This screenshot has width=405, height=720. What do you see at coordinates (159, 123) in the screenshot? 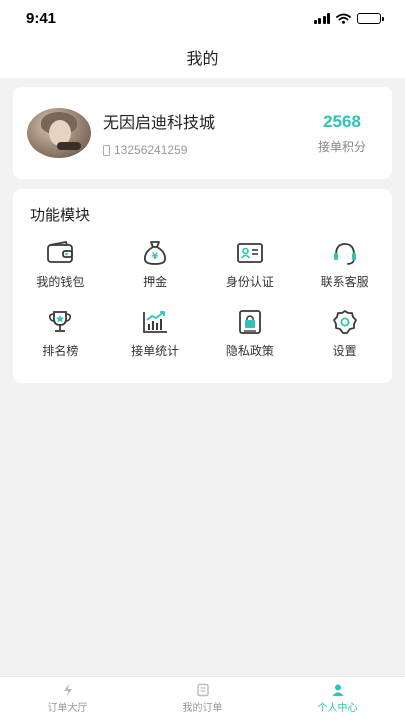
I see `company-name: 无因启迪科技城` at bounding box center [159, 123].